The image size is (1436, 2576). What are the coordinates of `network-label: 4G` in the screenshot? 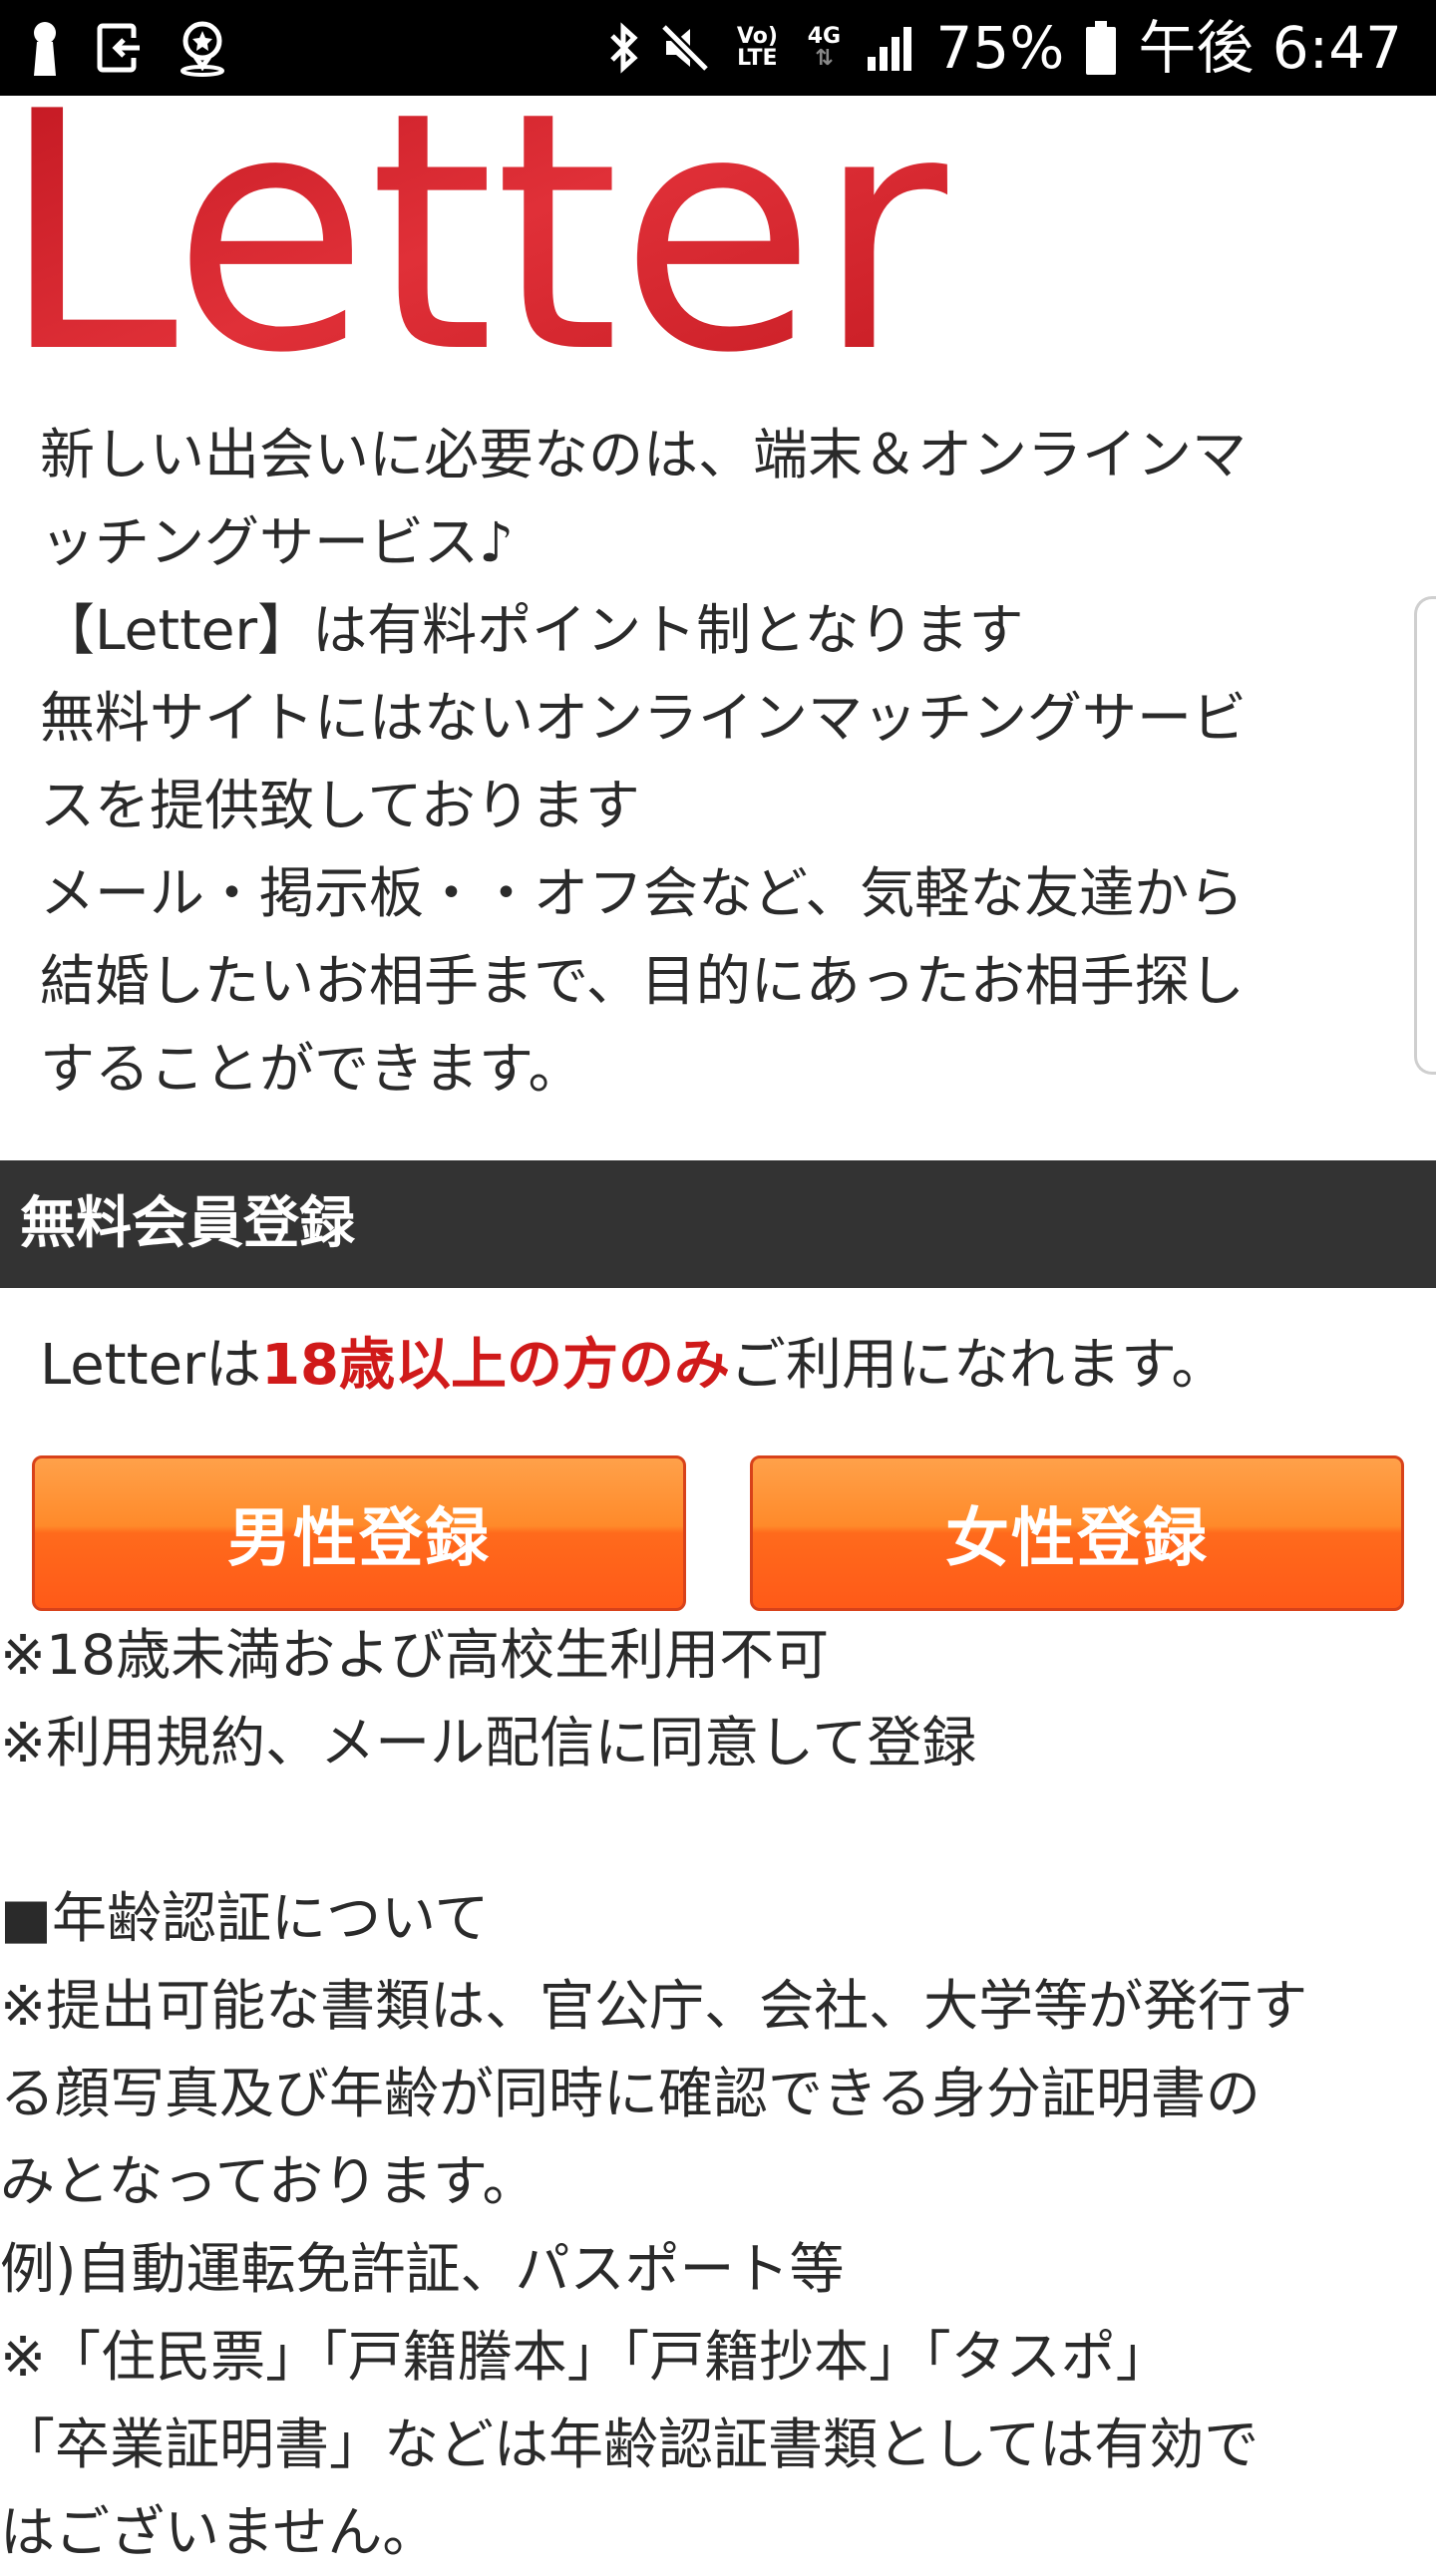 It's located at (824, 36).